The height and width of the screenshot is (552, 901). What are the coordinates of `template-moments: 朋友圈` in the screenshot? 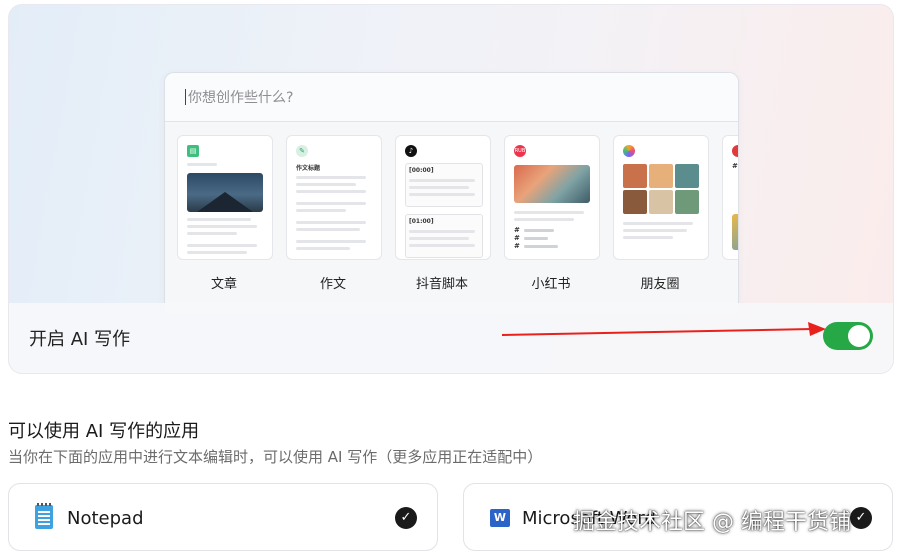 It's located at (667, 213).